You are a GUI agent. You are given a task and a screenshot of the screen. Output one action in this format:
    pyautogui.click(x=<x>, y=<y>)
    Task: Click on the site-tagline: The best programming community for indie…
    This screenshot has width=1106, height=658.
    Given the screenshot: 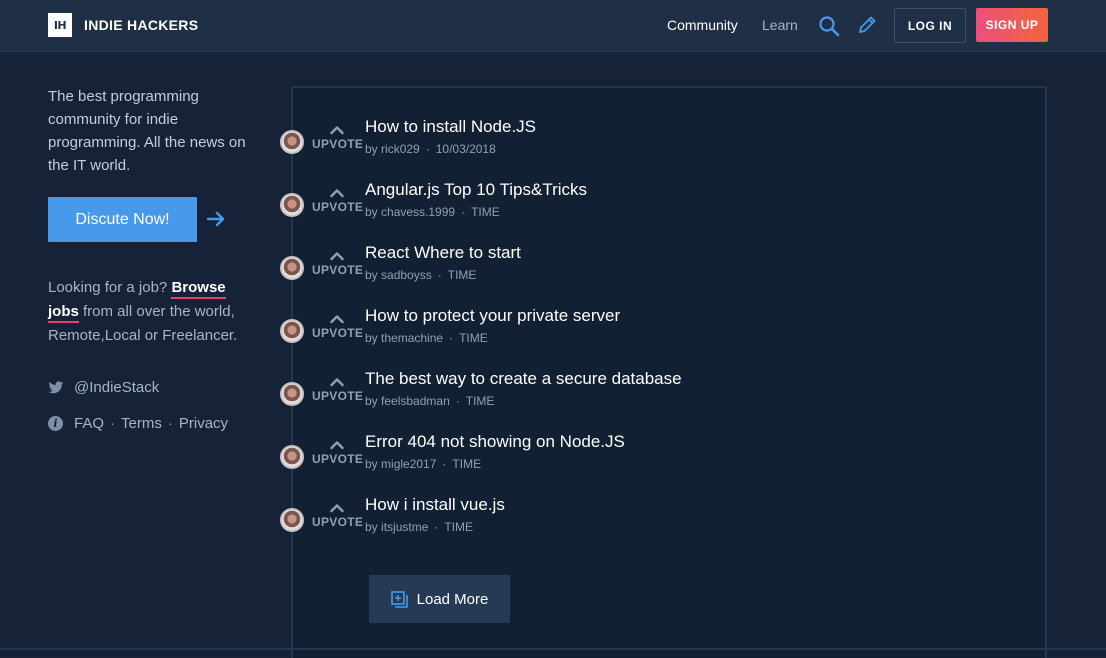 What is the action you would take?
    pyautogui.click(x=147, y=131)
    